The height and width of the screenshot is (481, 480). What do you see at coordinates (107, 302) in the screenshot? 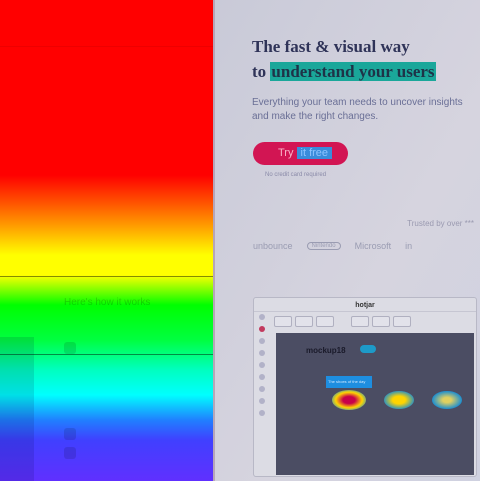
I see `section-title: Here's how it works` at bounding box center [107, 302].